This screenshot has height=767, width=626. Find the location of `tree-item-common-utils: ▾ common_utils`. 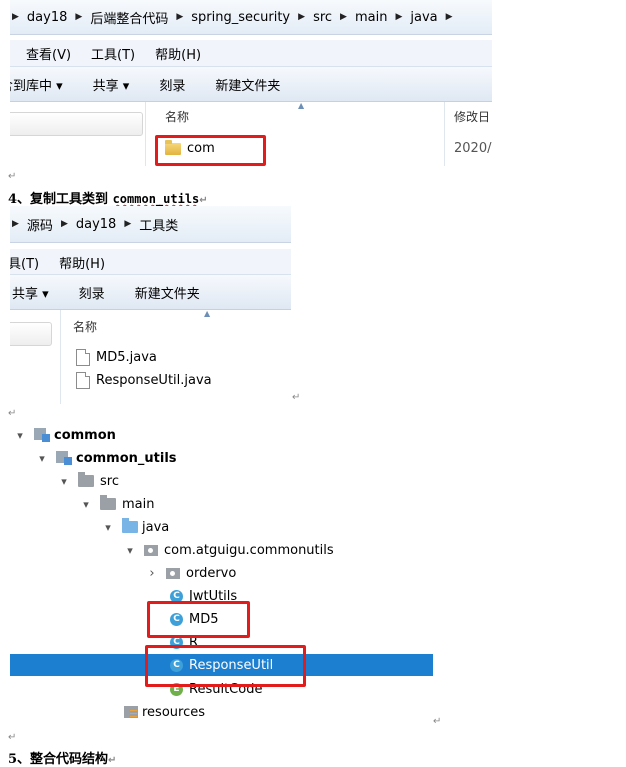

tree-item-common-utils: ▾ common_utils is located at coordinates (106, 458).